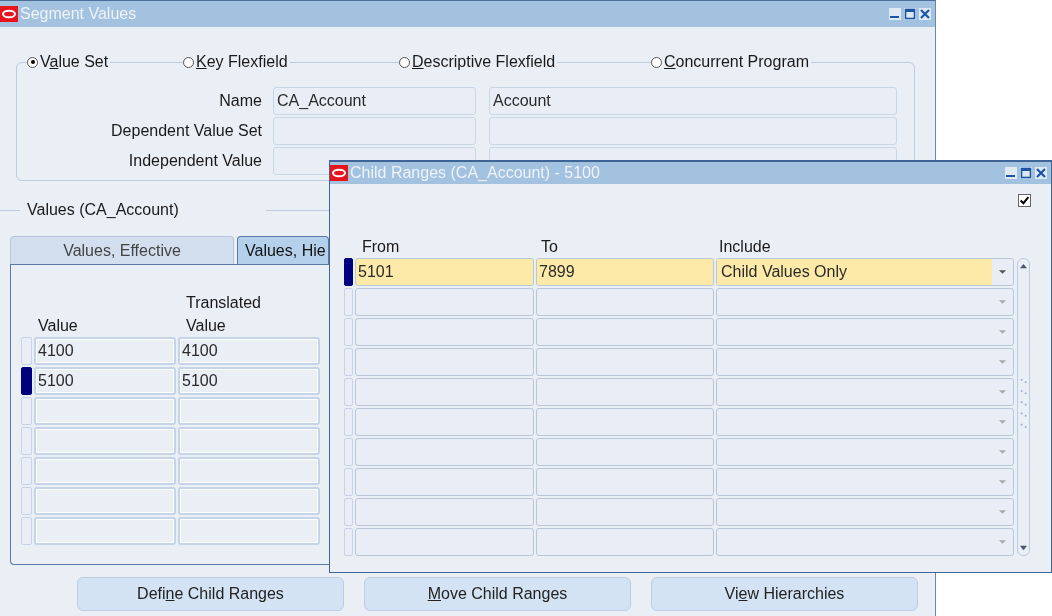 This screenshot has height=616, width=1052. I want to click on column-header: Value, so click(58, 326).